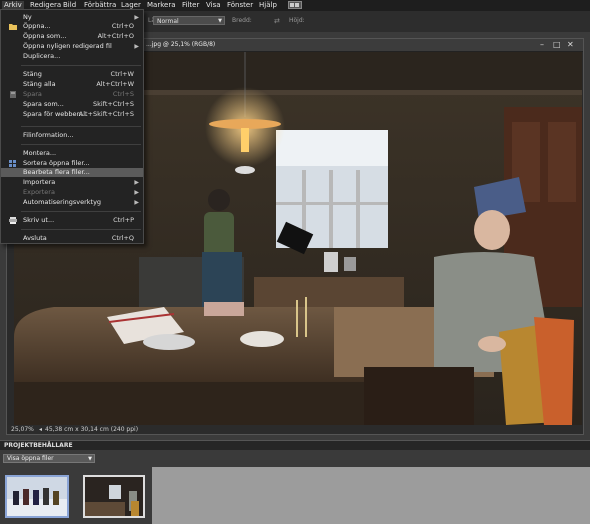 This screenshot has height=524, width=590. What do you see at coordinates (295, 429) in the screenshot?
I see `document-statusbar: 25,07% ◂ 45,38 cm x 30,14 cm (240 ppi)` at bounding box center [295, 429].